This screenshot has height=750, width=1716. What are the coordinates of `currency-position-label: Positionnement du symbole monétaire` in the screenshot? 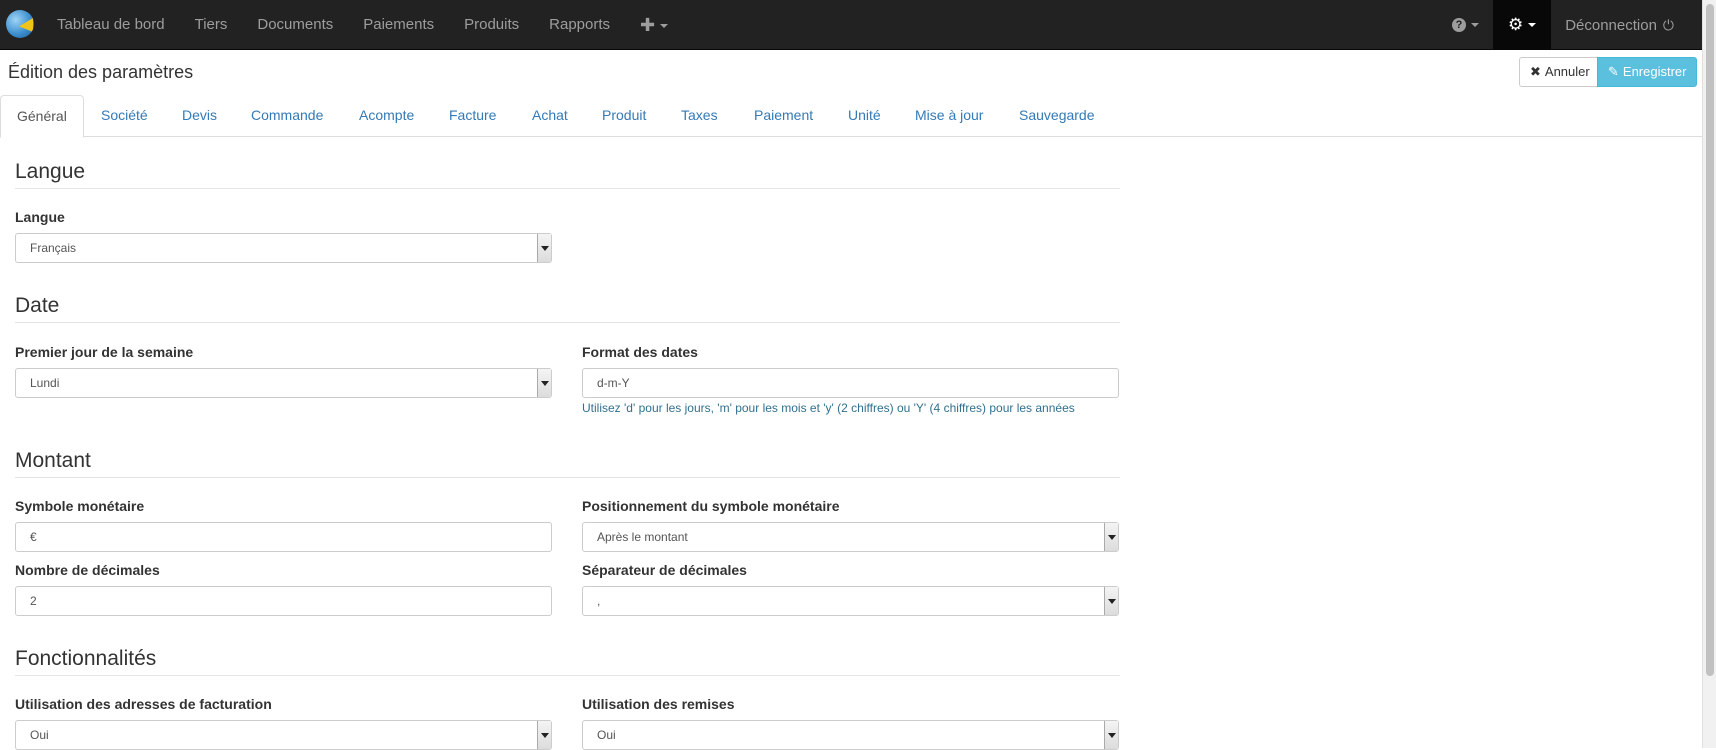 It's located at (711, 506).